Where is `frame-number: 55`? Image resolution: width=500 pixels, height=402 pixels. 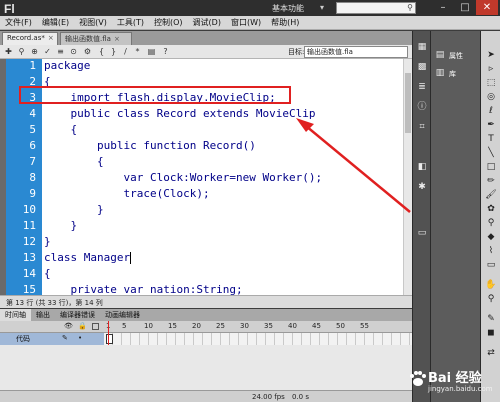
frame-number: 55 is located at coordinates (364, 326).